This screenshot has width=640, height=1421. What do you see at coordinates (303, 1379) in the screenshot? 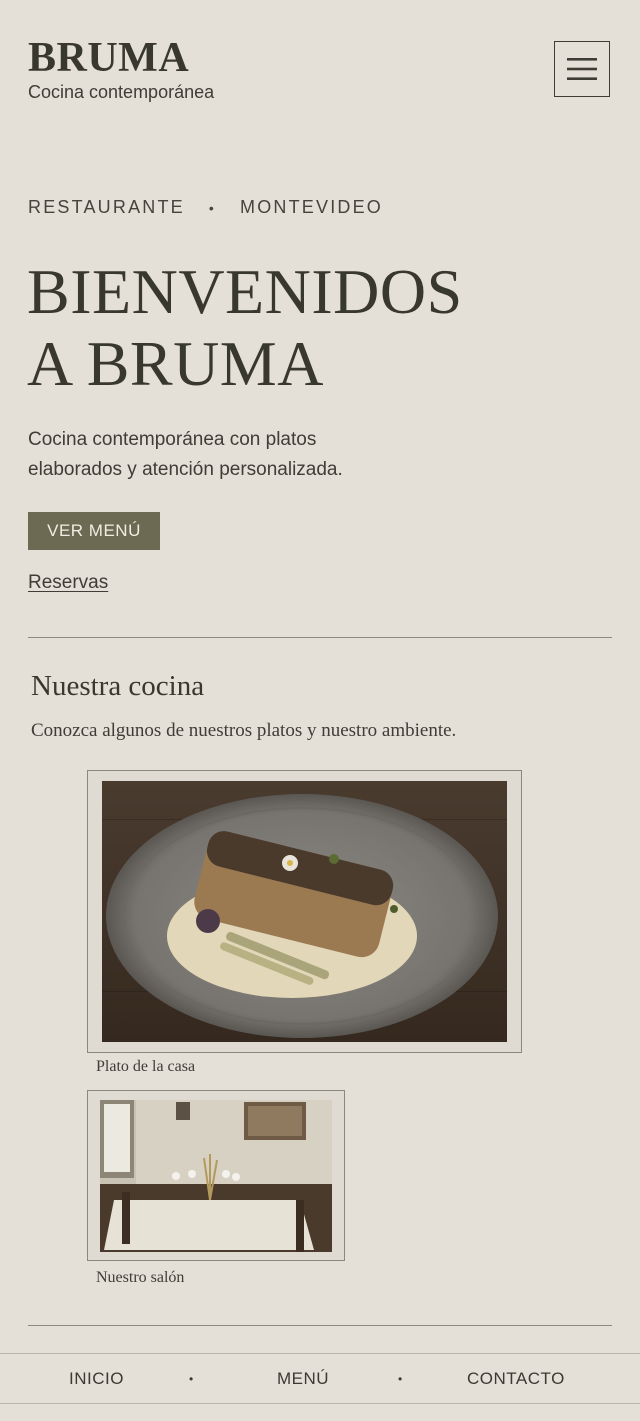
I see `nav-menu: MENÚ` at bounding box center [303, 1379].